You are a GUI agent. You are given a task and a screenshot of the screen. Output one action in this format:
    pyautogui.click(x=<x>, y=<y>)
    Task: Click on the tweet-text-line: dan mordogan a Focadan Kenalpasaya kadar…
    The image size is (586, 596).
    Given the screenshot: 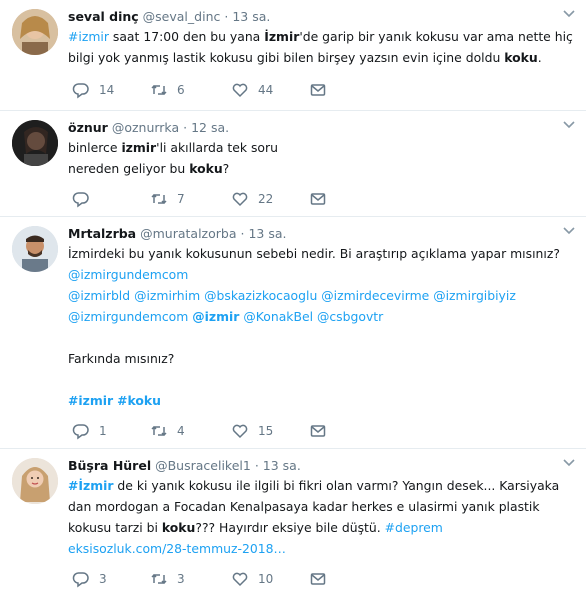 What is the action you would take?
    pyautogui.click(x=318, y=506)
    